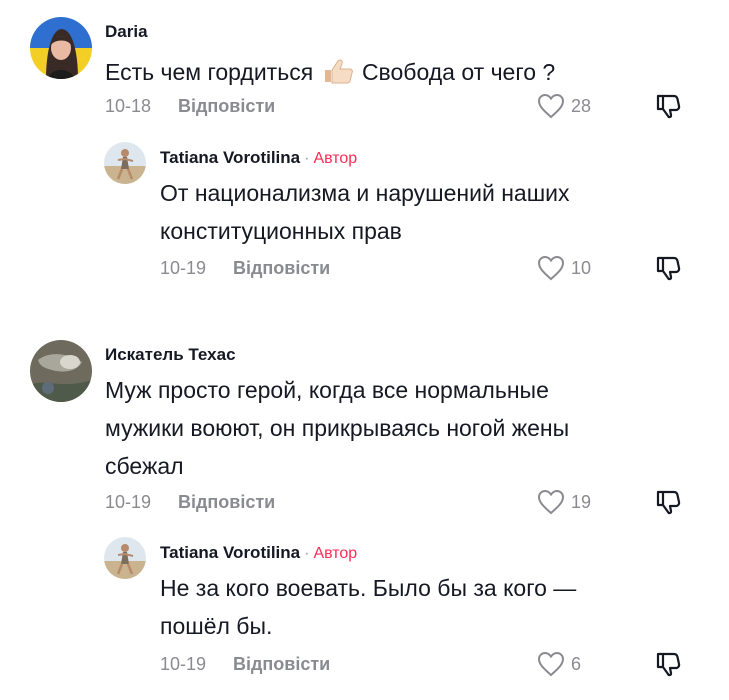 The image size is (729, 700). I want to click on avatar-iskatel, so click(61, 371).